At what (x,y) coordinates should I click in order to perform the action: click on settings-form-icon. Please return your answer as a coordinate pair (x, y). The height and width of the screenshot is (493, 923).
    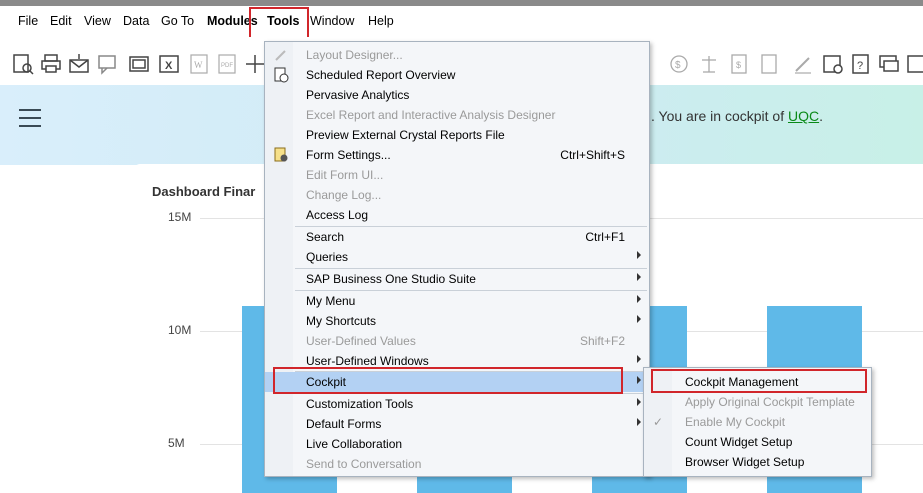
    Looking at the image, I should click on (833, 64).